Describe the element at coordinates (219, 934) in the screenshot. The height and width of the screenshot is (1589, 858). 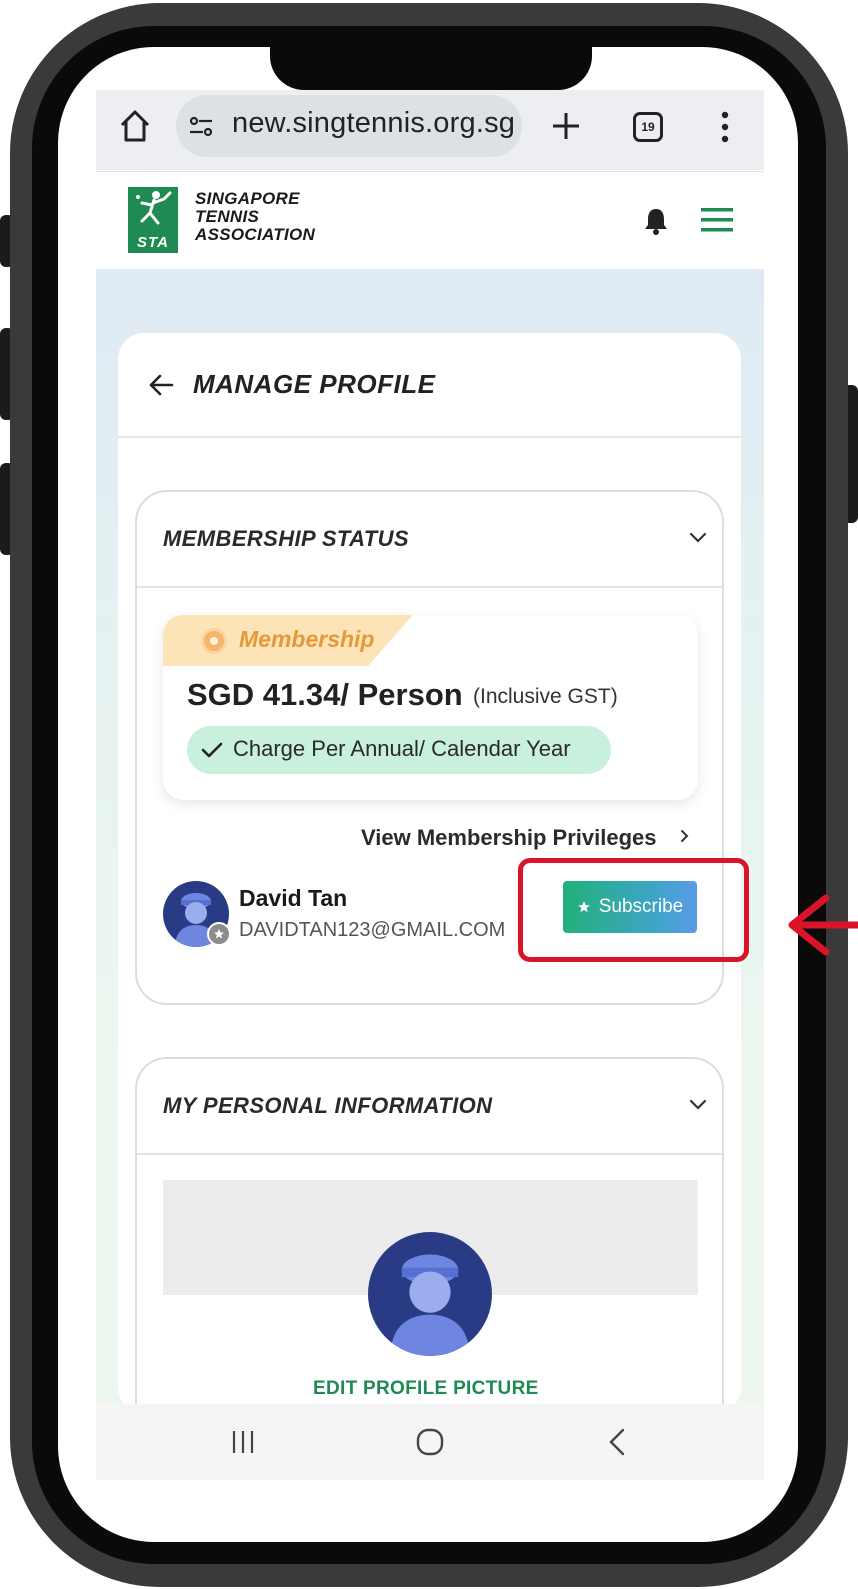
I see `member-badge-icon` at that location.